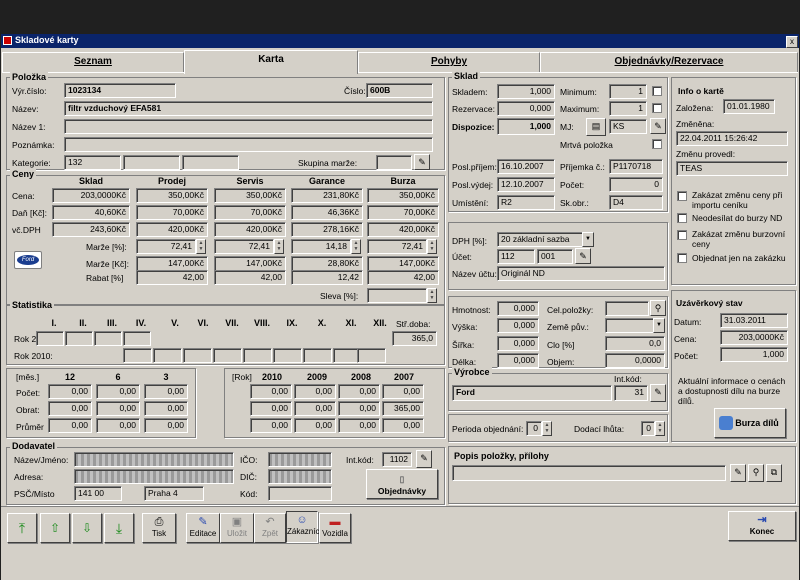  I want to click on perioda-field: 0, so click(534, 428).